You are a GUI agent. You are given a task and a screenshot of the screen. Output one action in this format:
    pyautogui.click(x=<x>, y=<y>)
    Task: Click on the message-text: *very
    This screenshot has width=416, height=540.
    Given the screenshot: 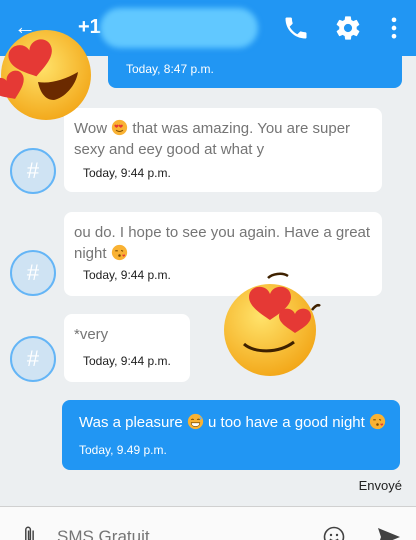 What is the action you would take?
    pyautogui.click(x=91, y=334)
    